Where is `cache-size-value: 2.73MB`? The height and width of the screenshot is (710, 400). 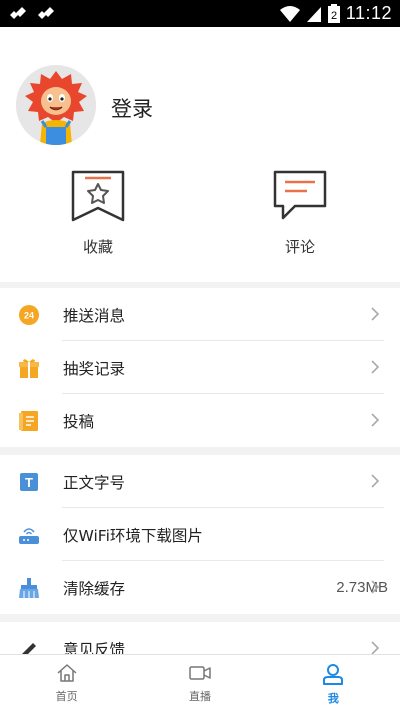 cache-size-value: 2.73MB is located at coordinates (362, 587).